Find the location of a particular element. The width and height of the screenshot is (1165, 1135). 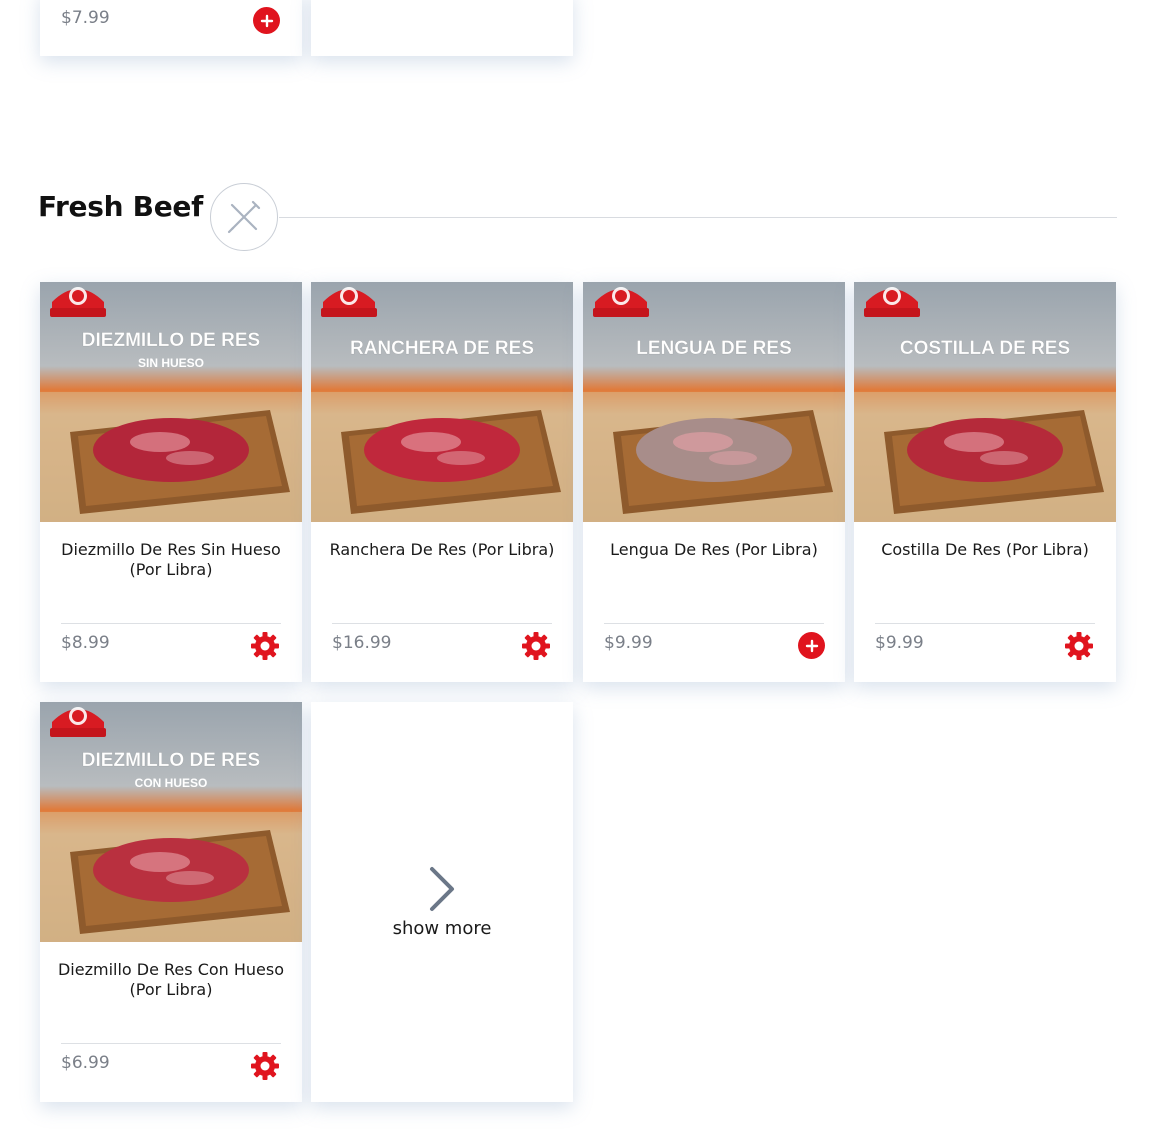

product-image-title: RANCHERA DE RES is located at coordinates (442, 348).